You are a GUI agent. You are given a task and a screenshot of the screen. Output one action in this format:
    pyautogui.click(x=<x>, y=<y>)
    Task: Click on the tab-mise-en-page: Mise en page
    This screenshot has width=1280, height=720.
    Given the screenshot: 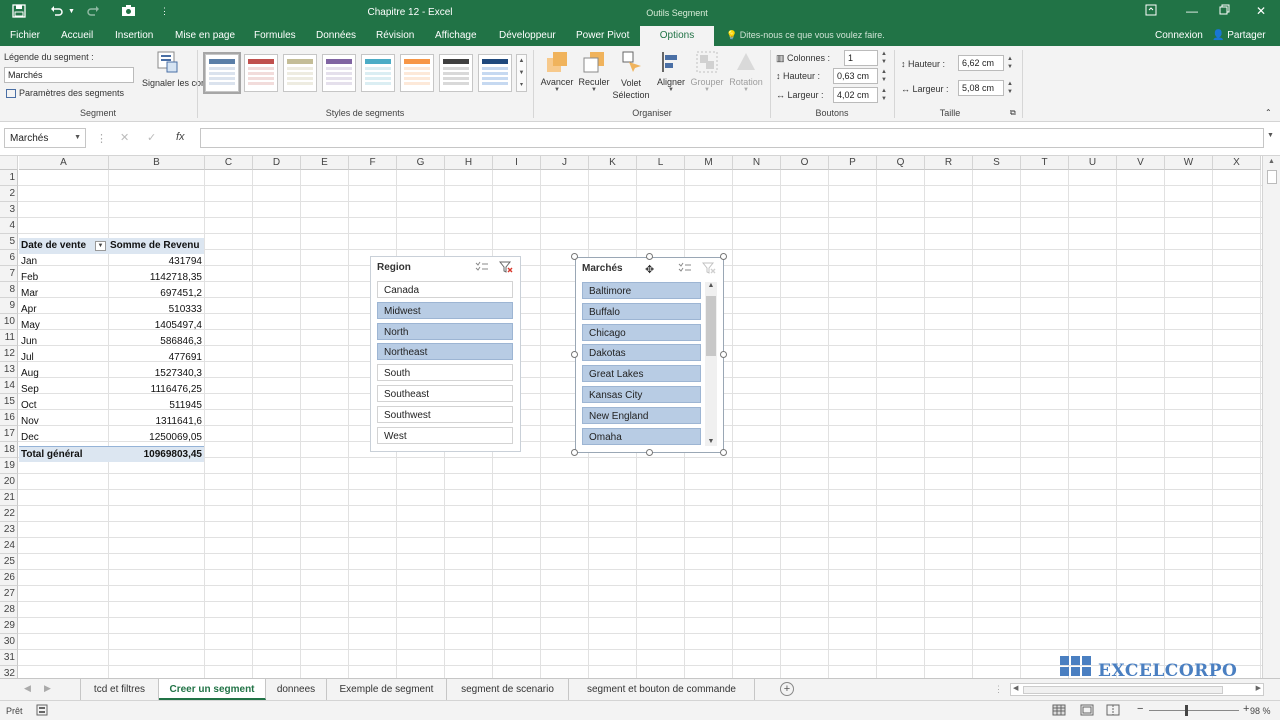 What is the action you would take?
    pyautogui.click(x=205, y=35)
    